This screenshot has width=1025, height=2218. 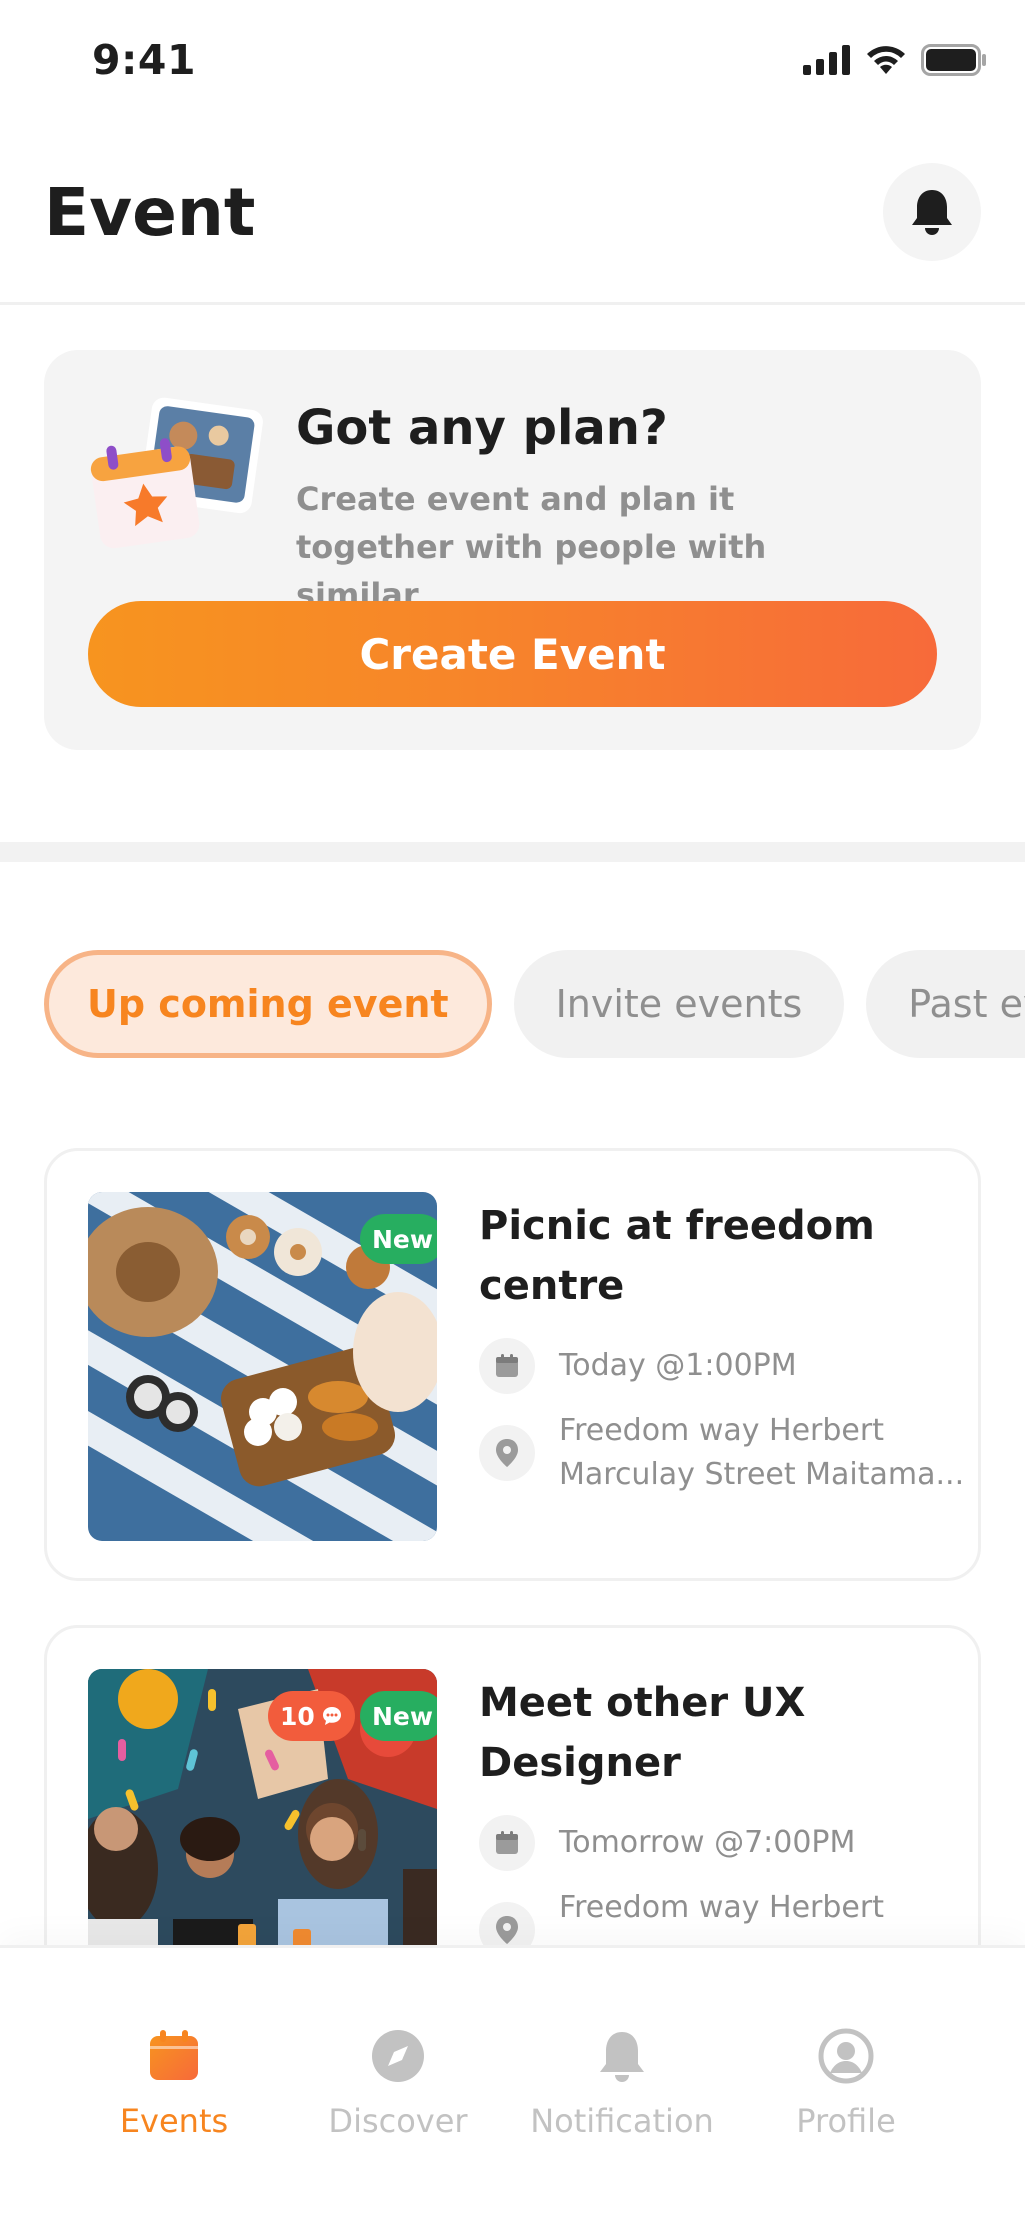 What do you see at coordinates (512, 2081) in the screenshot?
I see `bottom-navigation: Events Discover Notification Profile` at bounding box center [512, 2081].